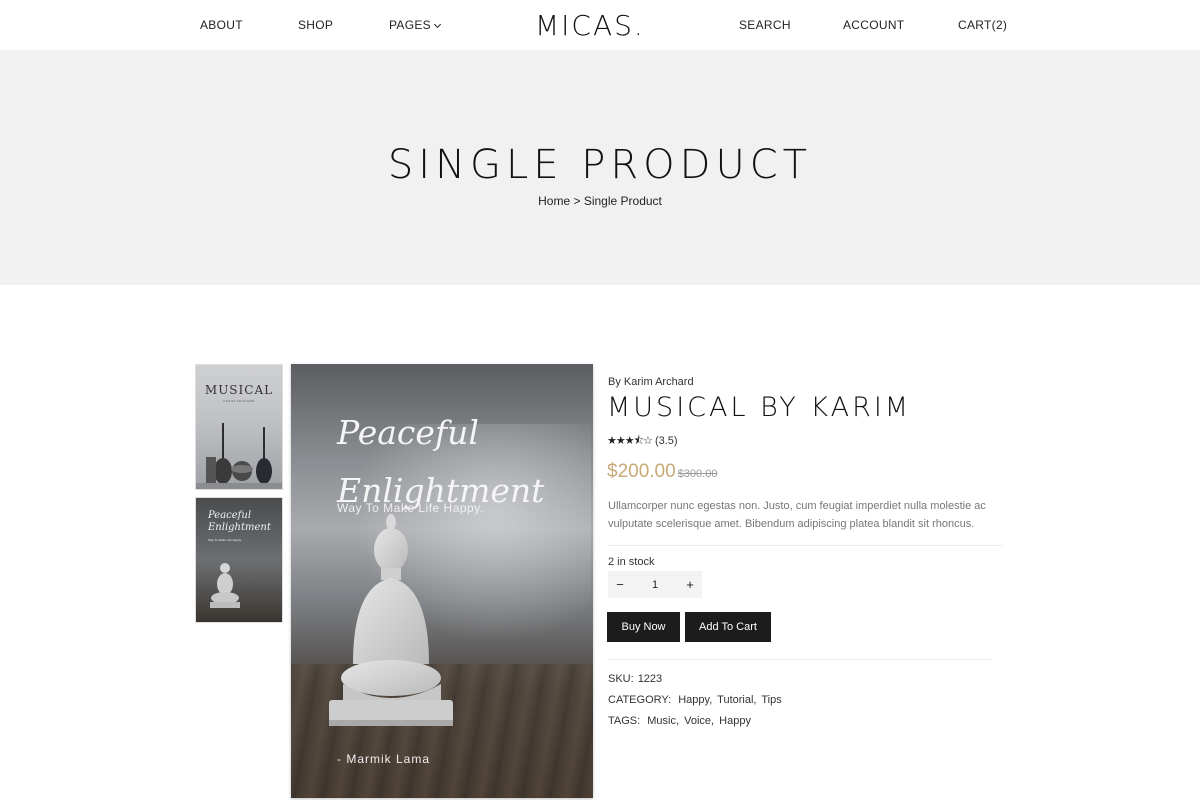 The height and width of the screenshot is (800, 1200). I want to click on quantity-decrease-button: −, so click(620, 584).